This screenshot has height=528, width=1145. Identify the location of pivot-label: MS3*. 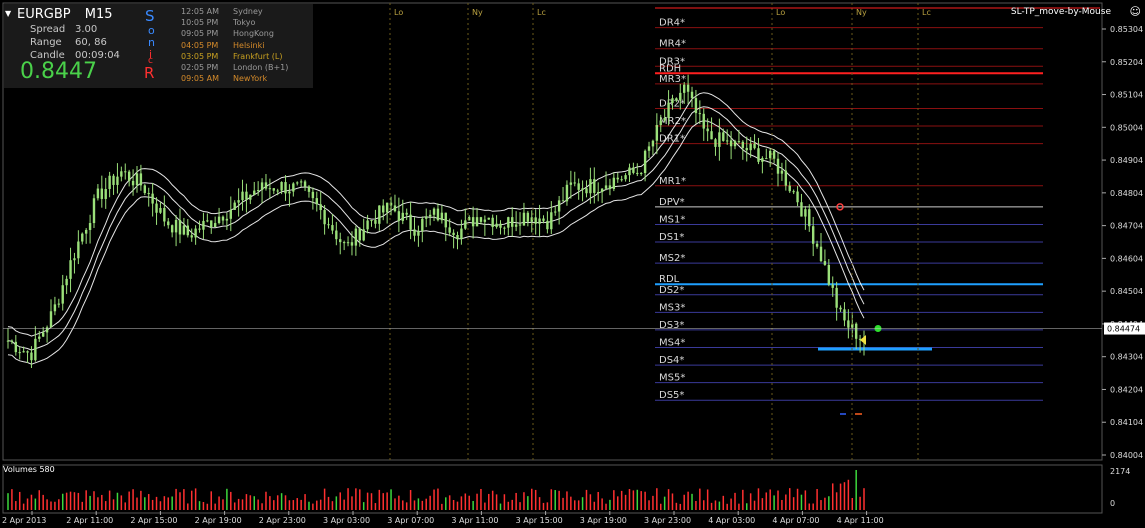
(672, 307).